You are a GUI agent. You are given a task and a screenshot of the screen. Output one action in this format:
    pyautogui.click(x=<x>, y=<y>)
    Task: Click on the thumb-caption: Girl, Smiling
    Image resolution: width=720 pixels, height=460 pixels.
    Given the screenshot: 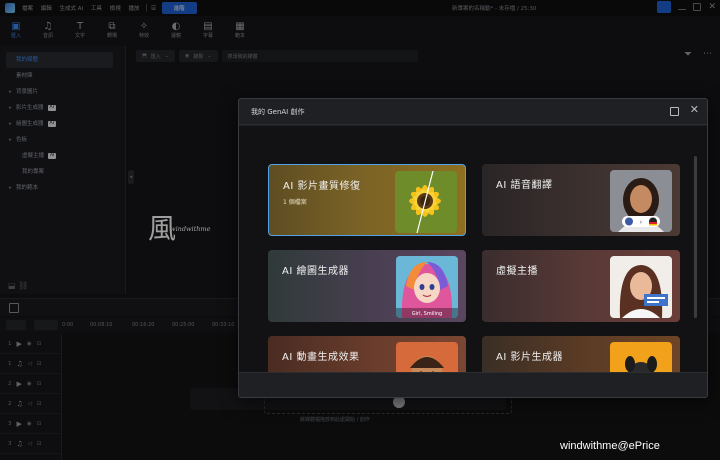 What is the action you would take?
    pyautogui.click(x=427, y=314)
    